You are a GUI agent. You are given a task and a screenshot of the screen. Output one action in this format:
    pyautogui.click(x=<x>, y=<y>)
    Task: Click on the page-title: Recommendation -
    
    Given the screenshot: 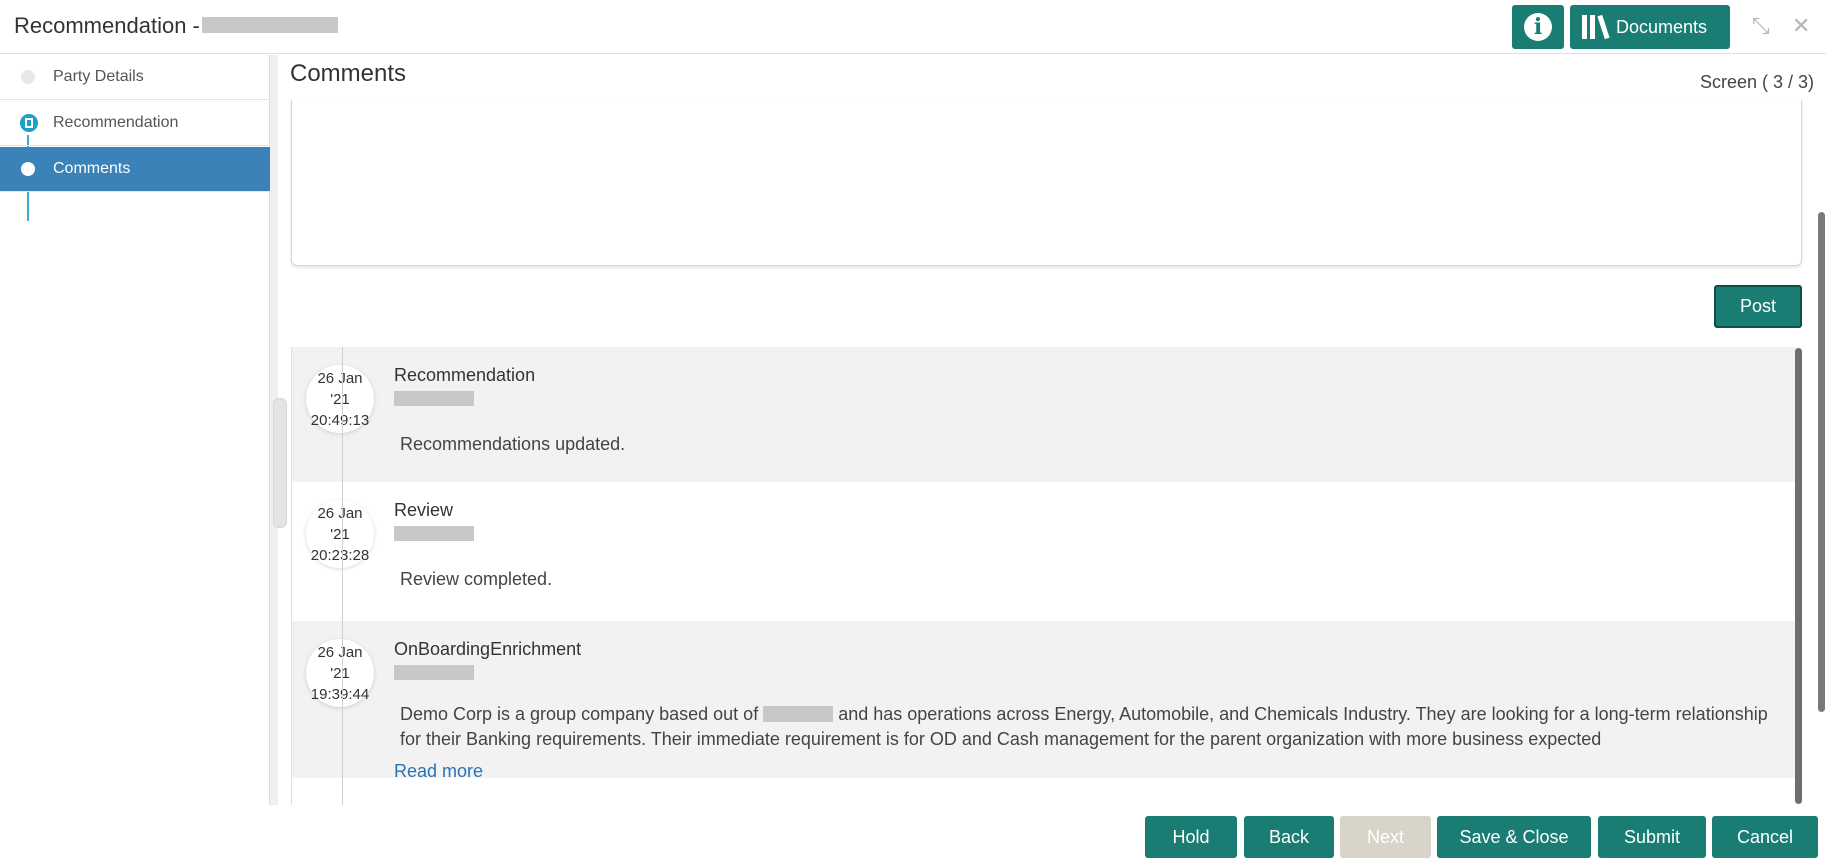 What is the action you would take?
    pyautogui.click(x=107, y=25)
    